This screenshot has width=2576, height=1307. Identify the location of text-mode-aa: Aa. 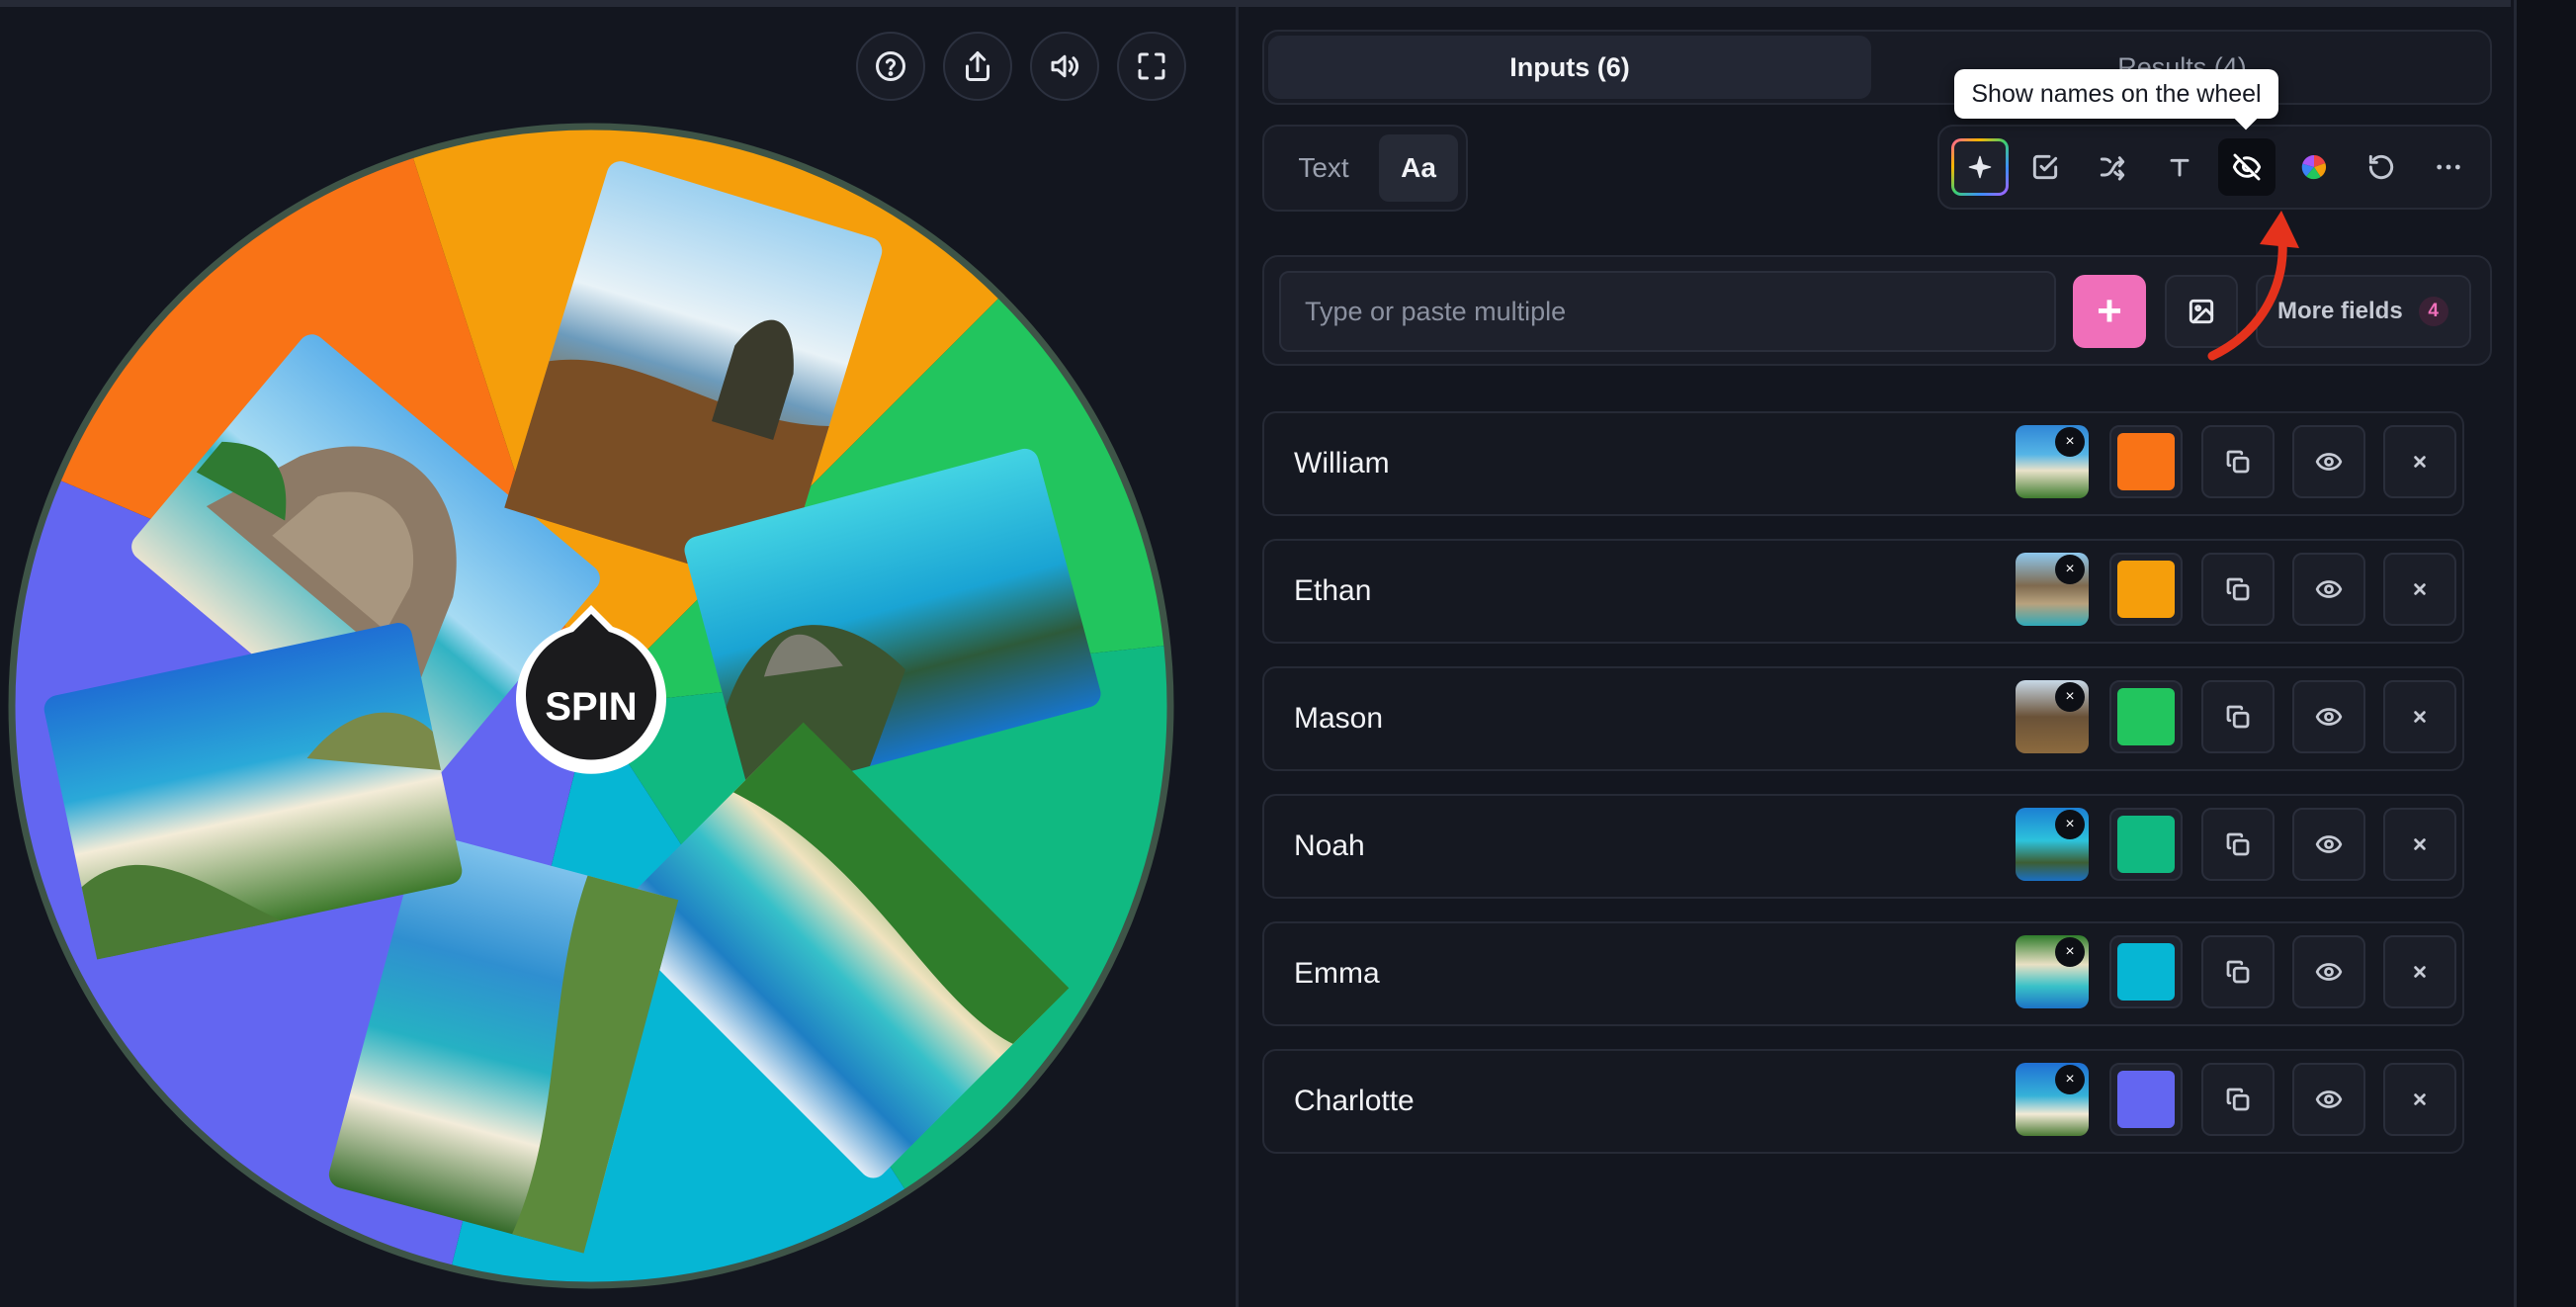
(1418, 168).